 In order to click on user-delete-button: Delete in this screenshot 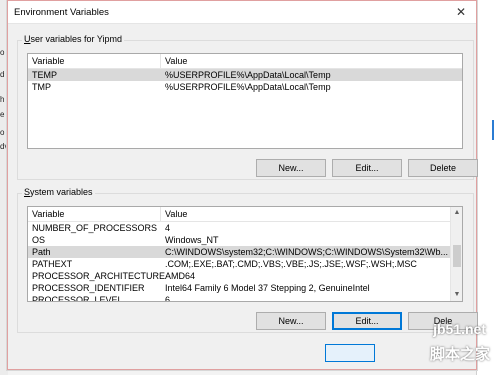, I will do `click(443, 168)`.